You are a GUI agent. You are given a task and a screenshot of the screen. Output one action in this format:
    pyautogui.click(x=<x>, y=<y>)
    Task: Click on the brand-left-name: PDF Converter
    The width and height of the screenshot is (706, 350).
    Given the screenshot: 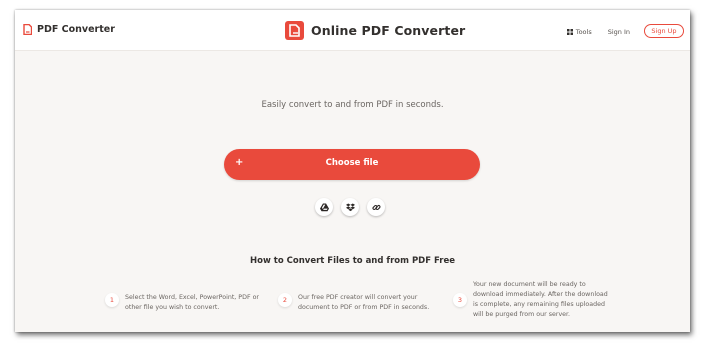 What is the action you would take?
    pyautogui.click(x=76, y=29)
    